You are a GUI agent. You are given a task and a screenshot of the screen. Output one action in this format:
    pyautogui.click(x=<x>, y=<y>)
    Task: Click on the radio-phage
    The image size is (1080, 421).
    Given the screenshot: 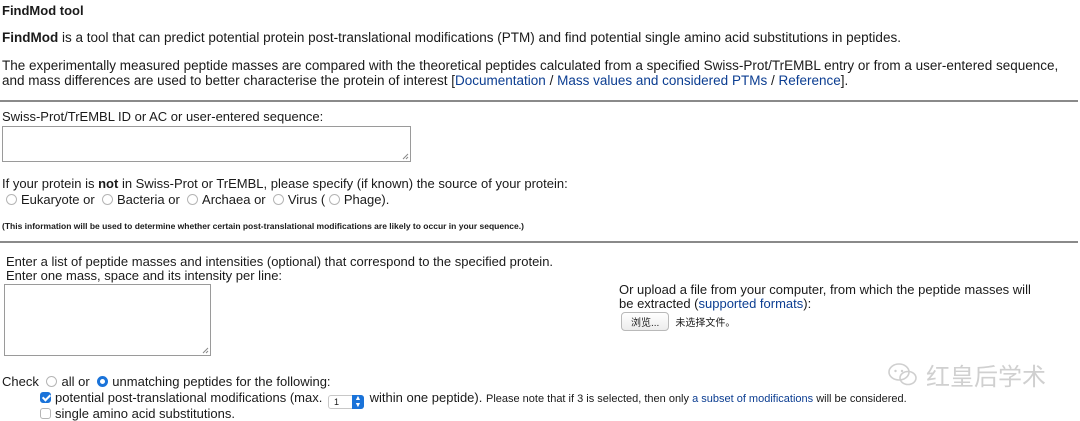 What is the action you would take?
    pyautogui.click(x=334, y=199)
    